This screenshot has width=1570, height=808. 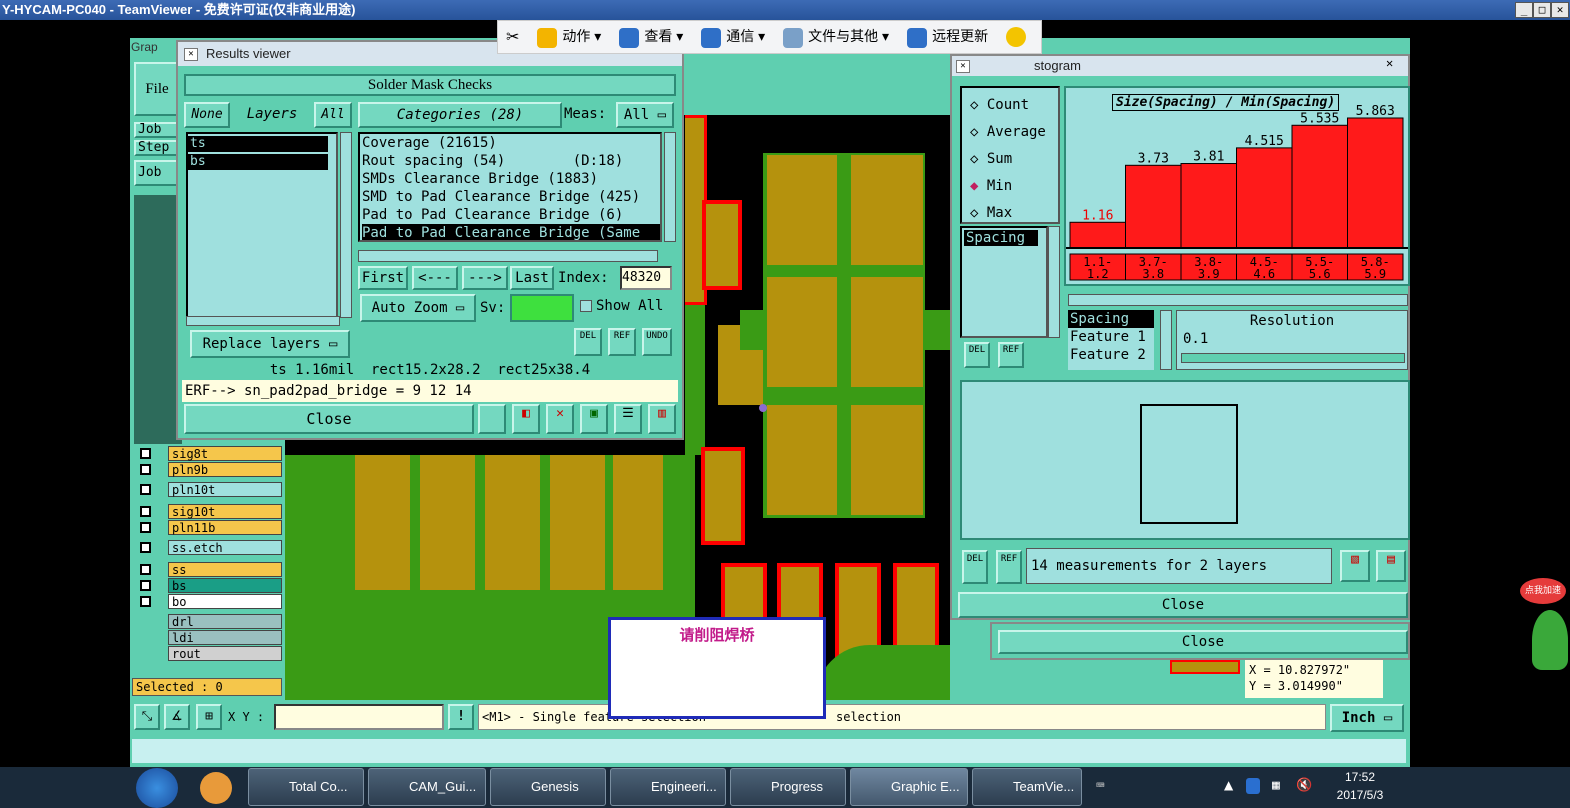 What do you see at coordinates (461, 717) in the screenshot?
I see `alert-icon: !` at bounding box center [461, 717].